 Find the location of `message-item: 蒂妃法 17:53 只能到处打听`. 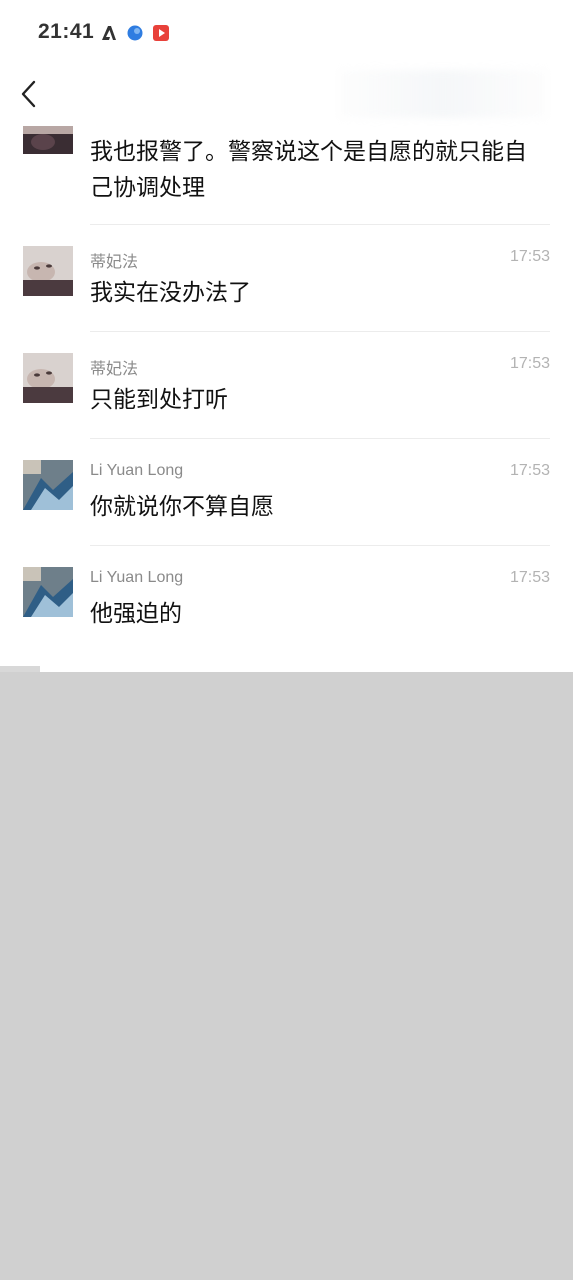

message-item: 蒂妃法 17:53 只能到处打听 is located at coordinates (286, 385).